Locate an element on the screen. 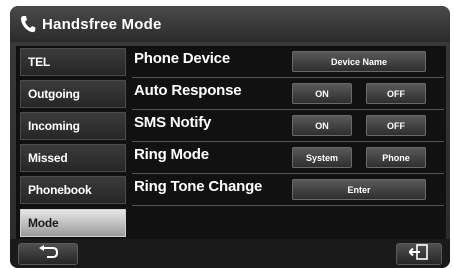 This screenshot has height=268, width=454. setting-row-auto-response: Auto Response ON OFF is located at coordinates (288, 94).